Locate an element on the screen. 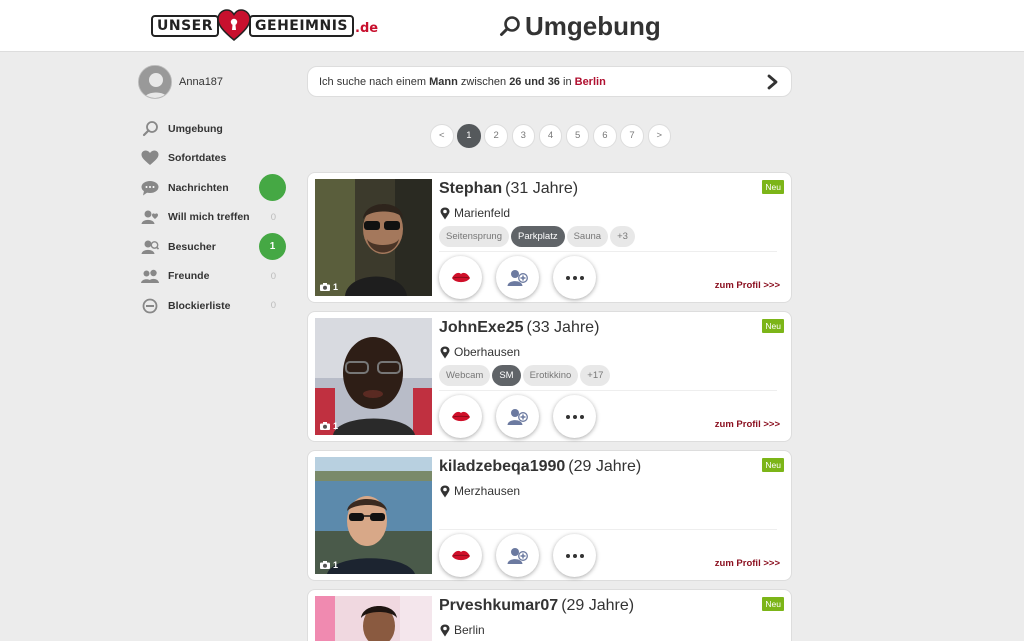  interest-tag: Webcam is located at coordinates (465, 375).